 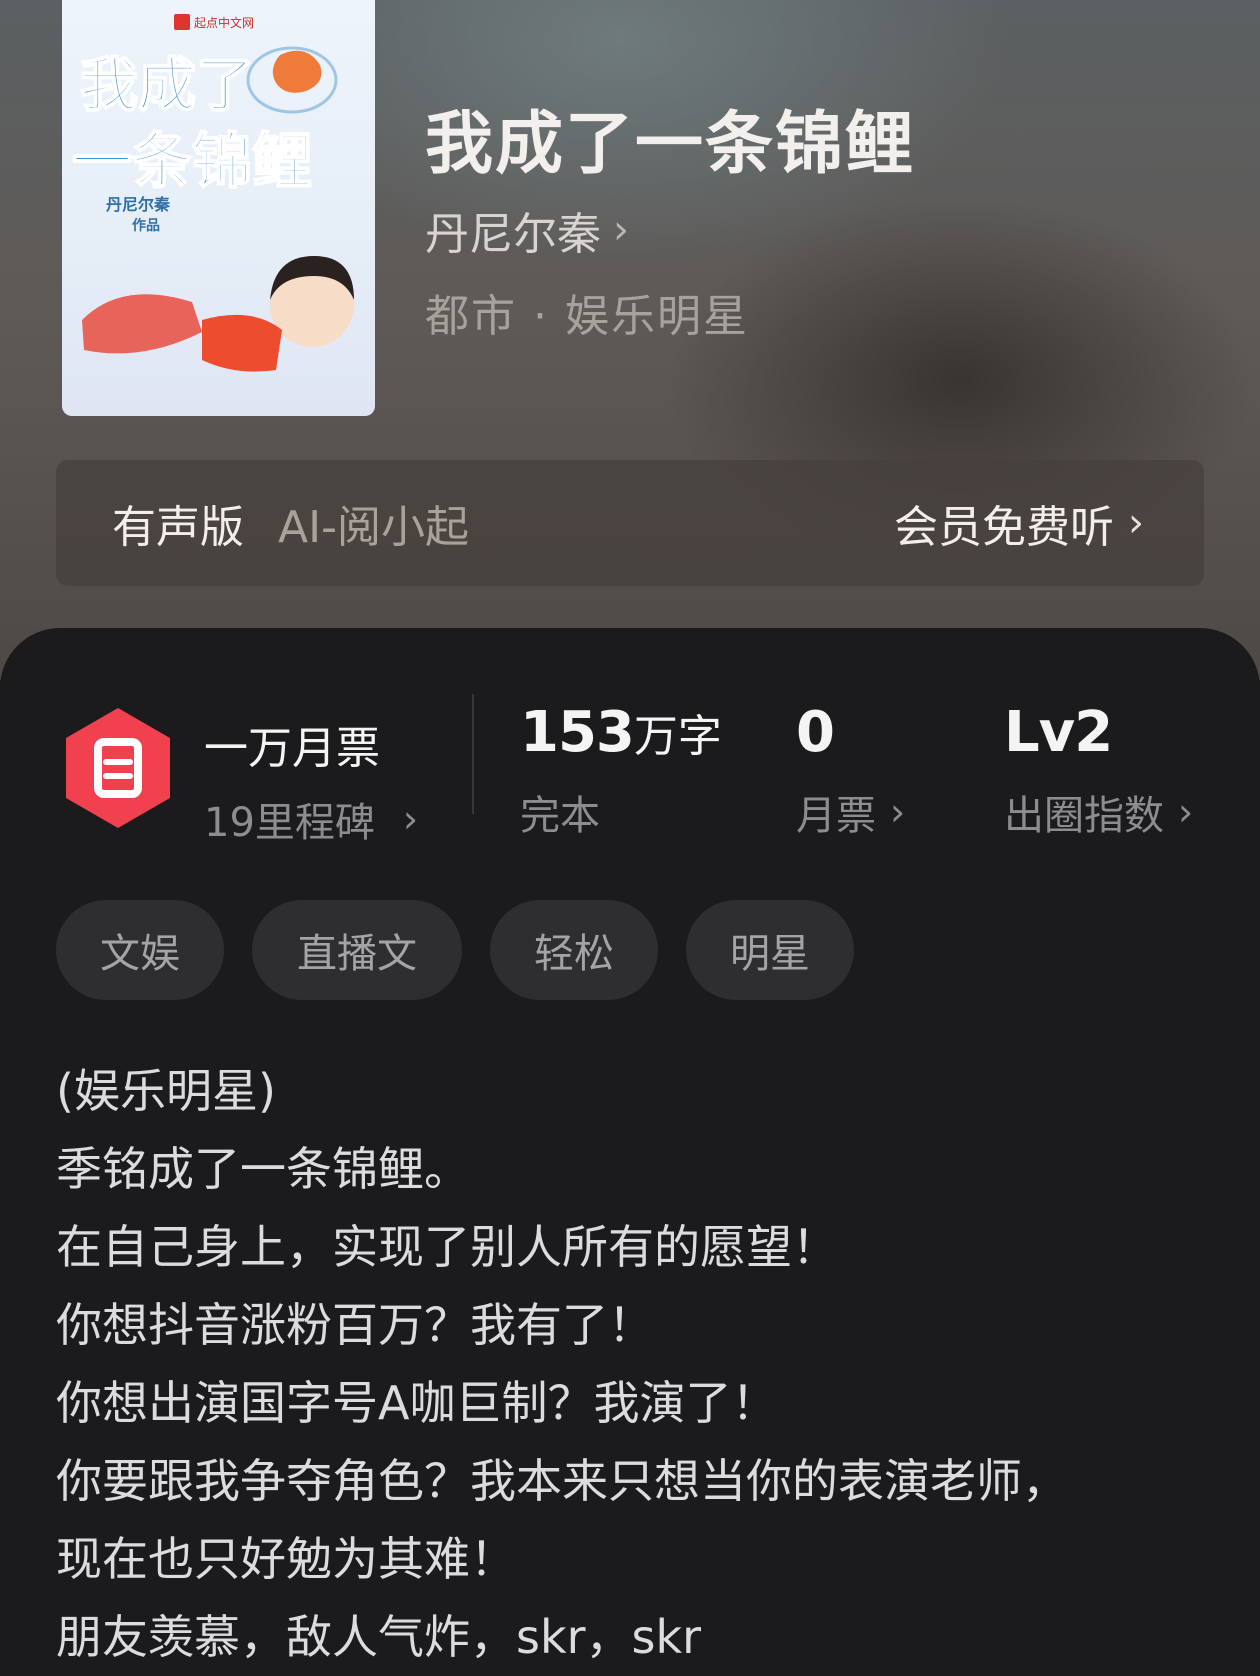 I want to click on description-line: 在自己身上，实现了别人所有的愿望！, so click(x=447, y=1247).